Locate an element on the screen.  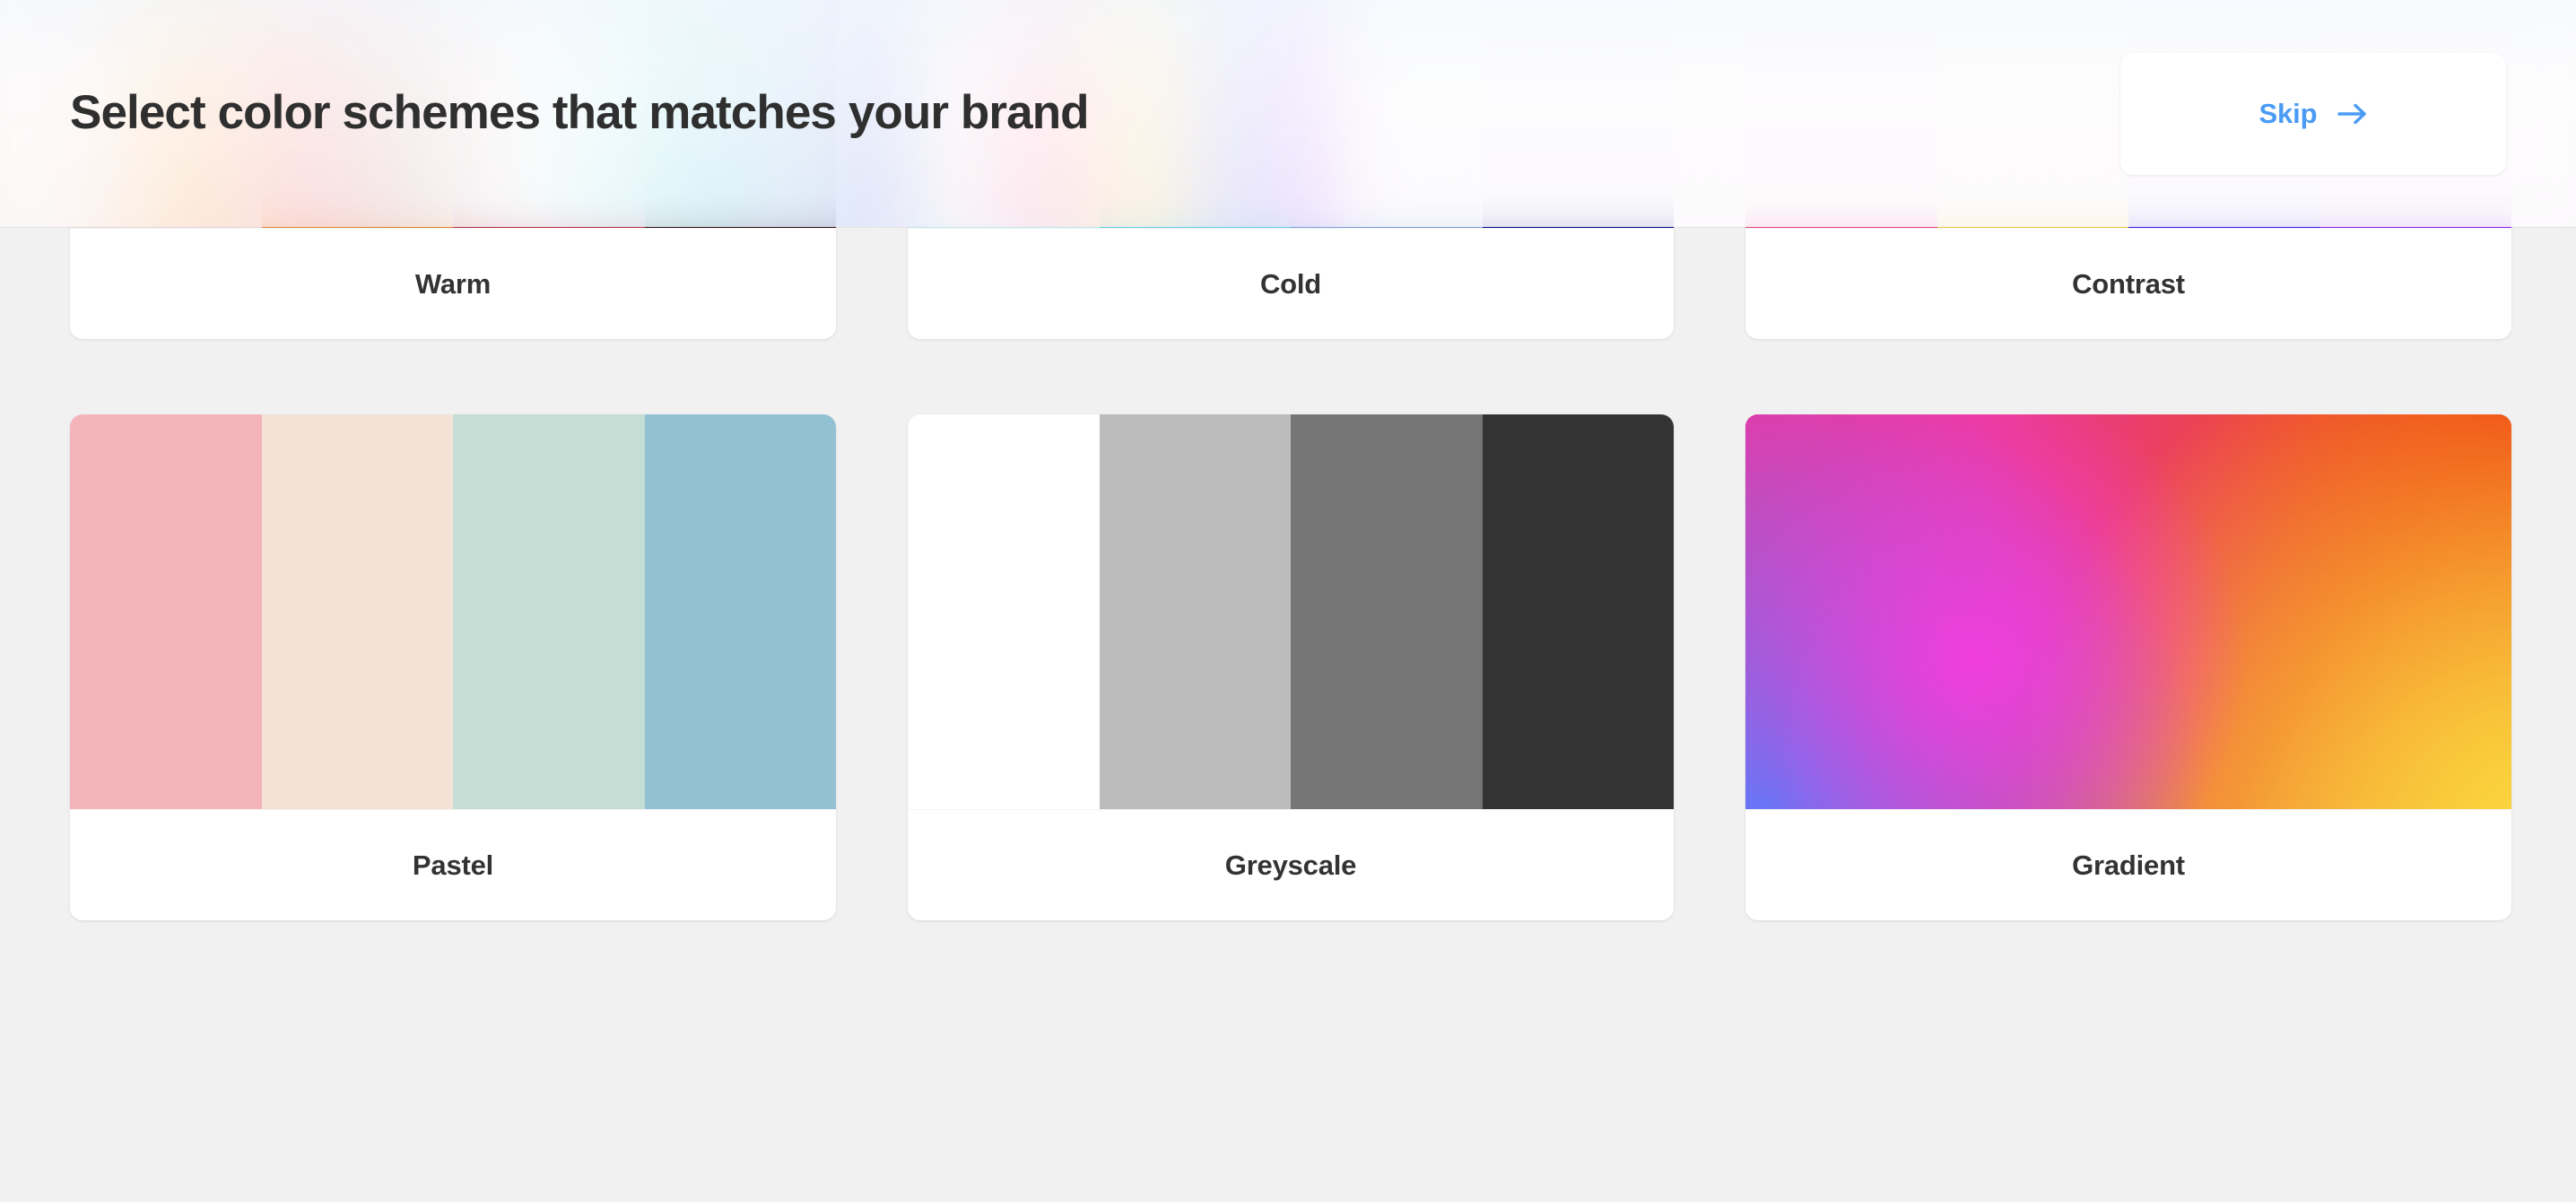
palette-mesh-gradient is located at coordinates (2128, 611).